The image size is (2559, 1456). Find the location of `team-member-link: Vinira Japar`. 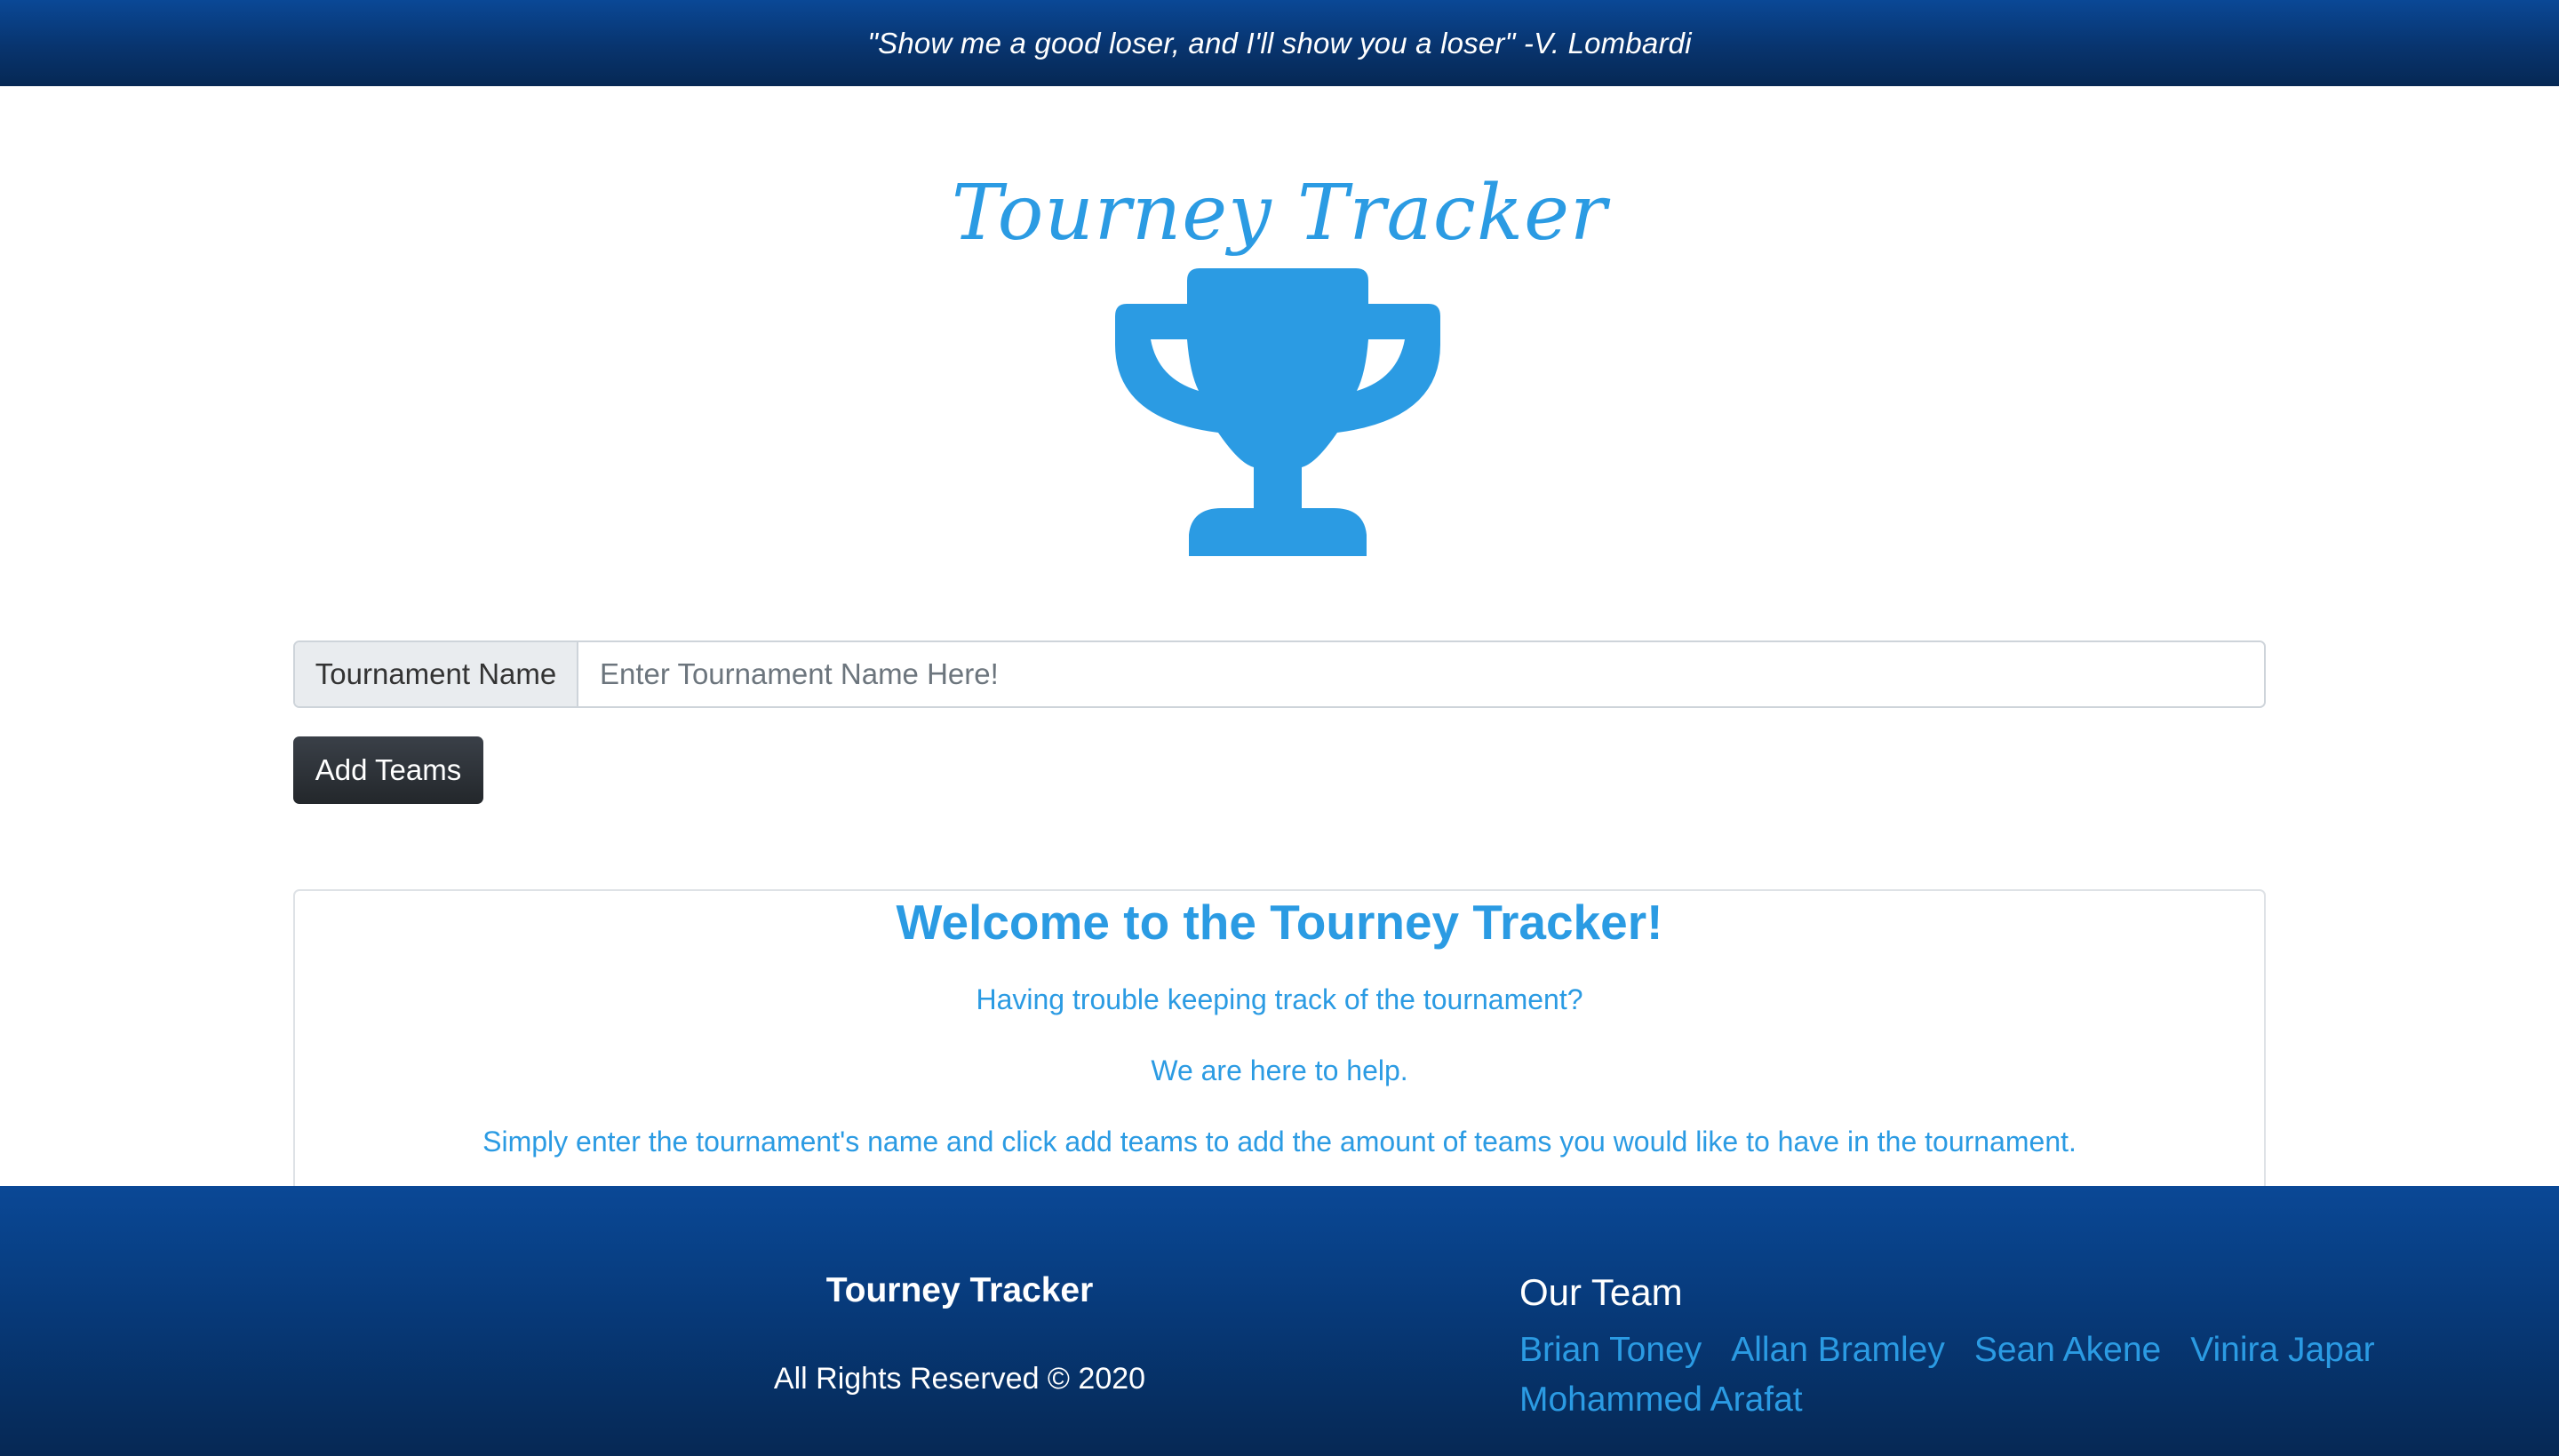

team-member-link: Vinira Japar is located at coordinates (2282, 1350).